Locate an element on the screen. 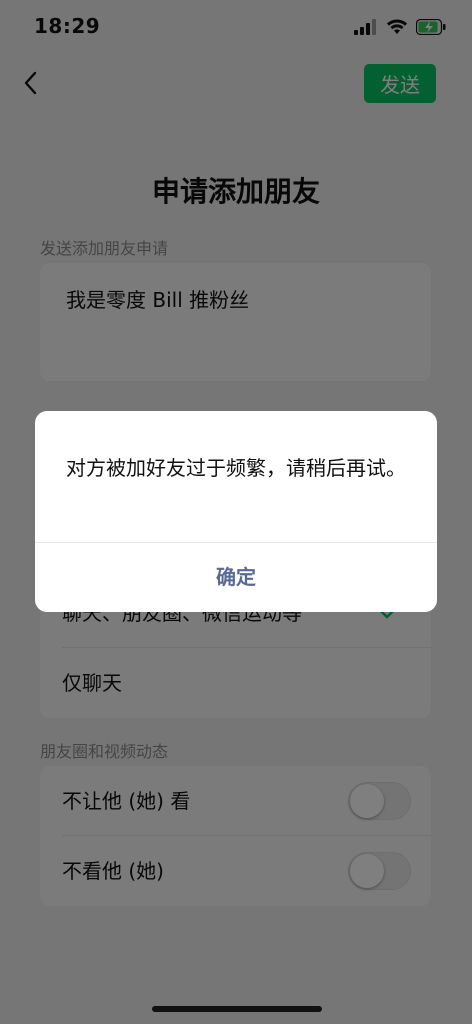  confirm-button: 确定 is located at coordinates (236, 577).